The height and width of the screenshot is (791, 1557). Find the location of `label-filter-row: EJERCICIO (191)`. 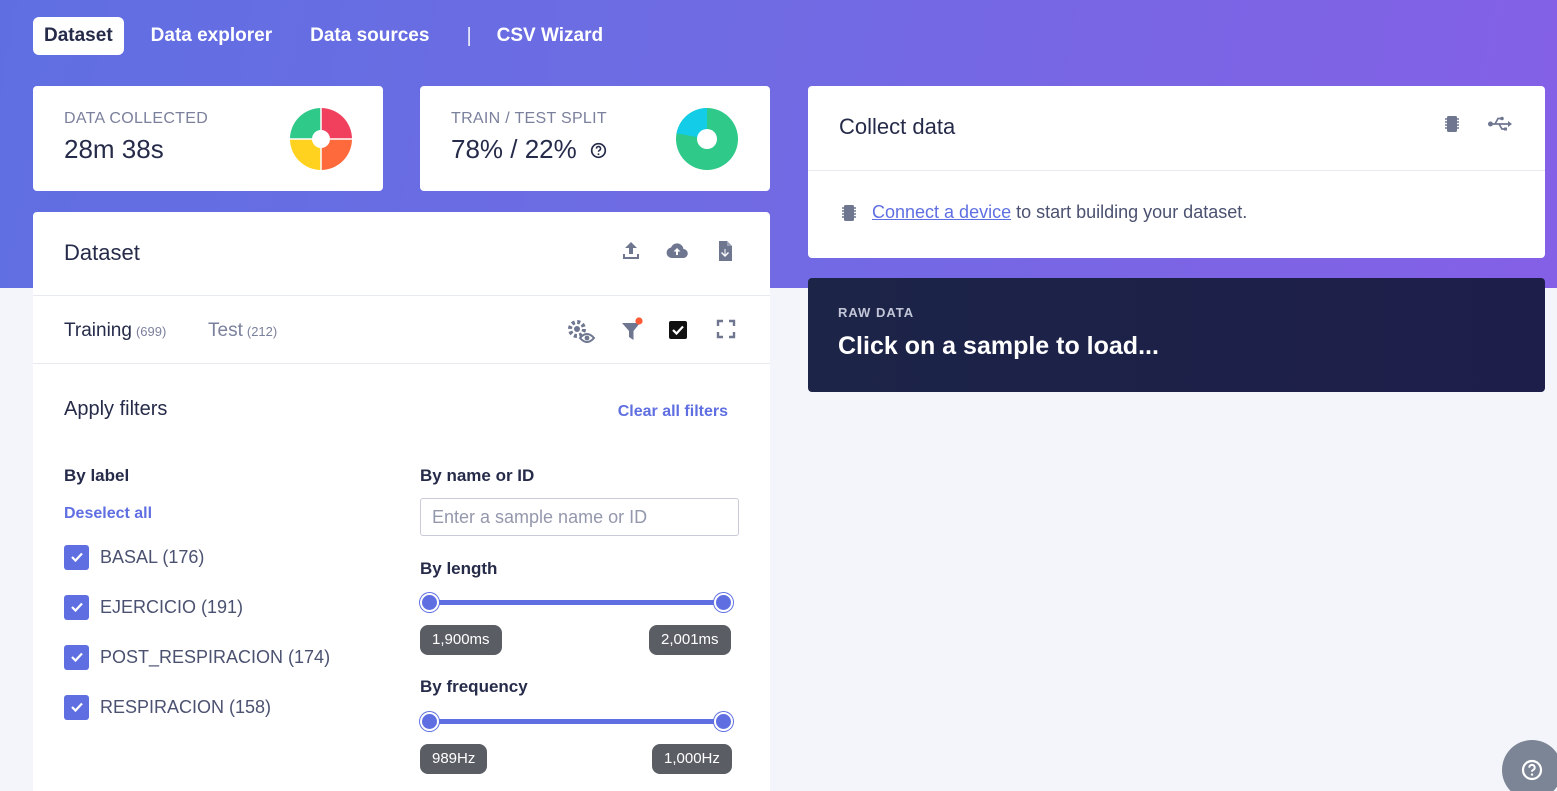

label-filter-row: EJERCICIO (191) is located at coordinates (153, 607).